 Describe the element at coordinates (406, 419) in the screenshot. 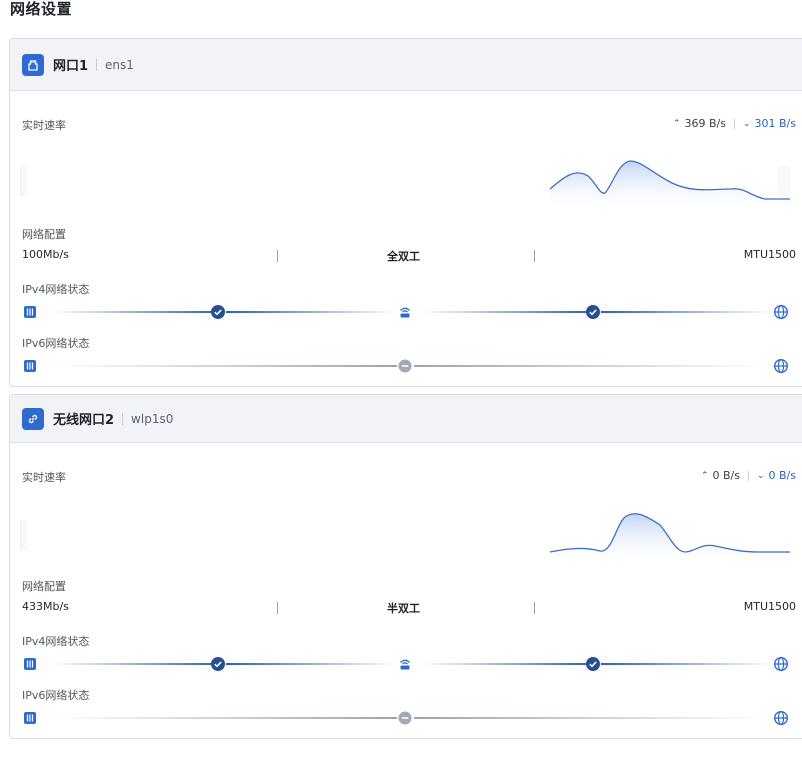

I see `card-header: 无线网口2 wlp1s0` at that location.